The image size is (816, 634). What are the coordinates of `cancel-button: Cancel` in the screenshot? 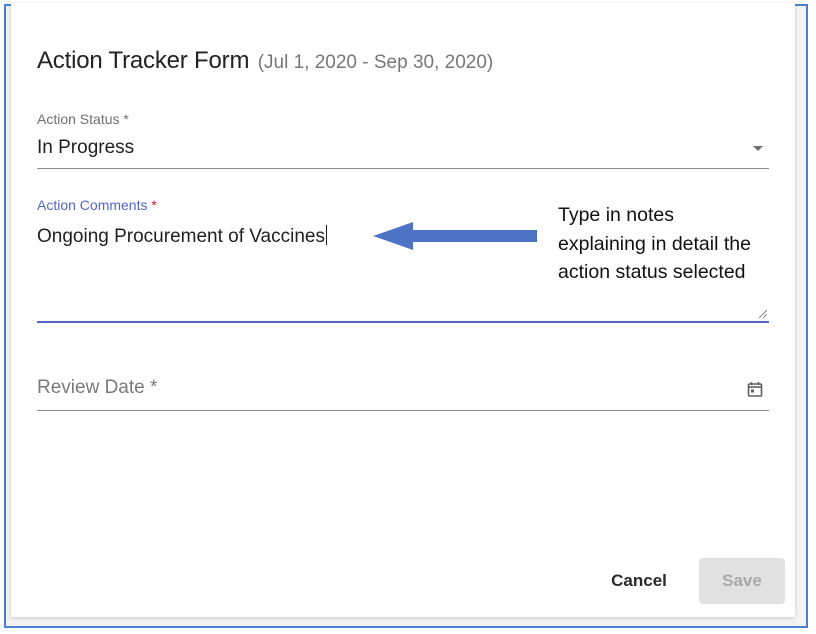 It's located at (639, 581).